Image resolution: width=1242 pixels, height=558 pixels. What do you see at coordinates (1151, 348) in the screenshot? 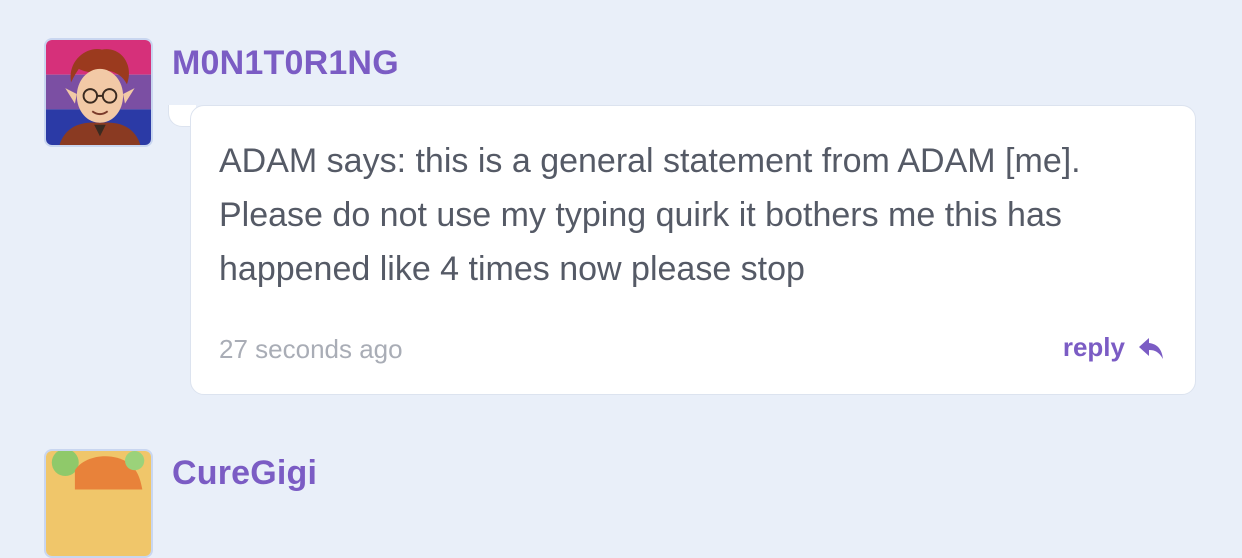
I see `reply-arrow-icon` at bounding box center [1151, 348].